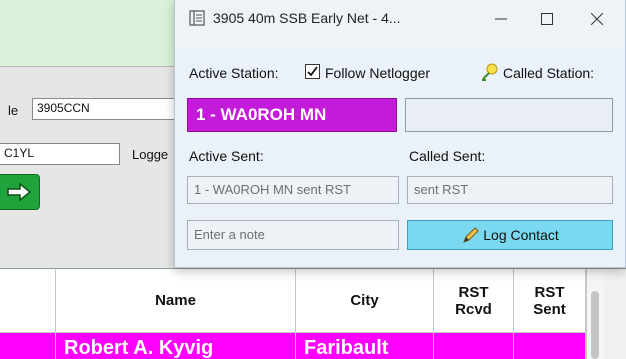 The width and height of the screenshot is (626, 359). Describe the element at coordinates (60, 154) in the screenshot. I see `callsign-input: C1YL` at that location.